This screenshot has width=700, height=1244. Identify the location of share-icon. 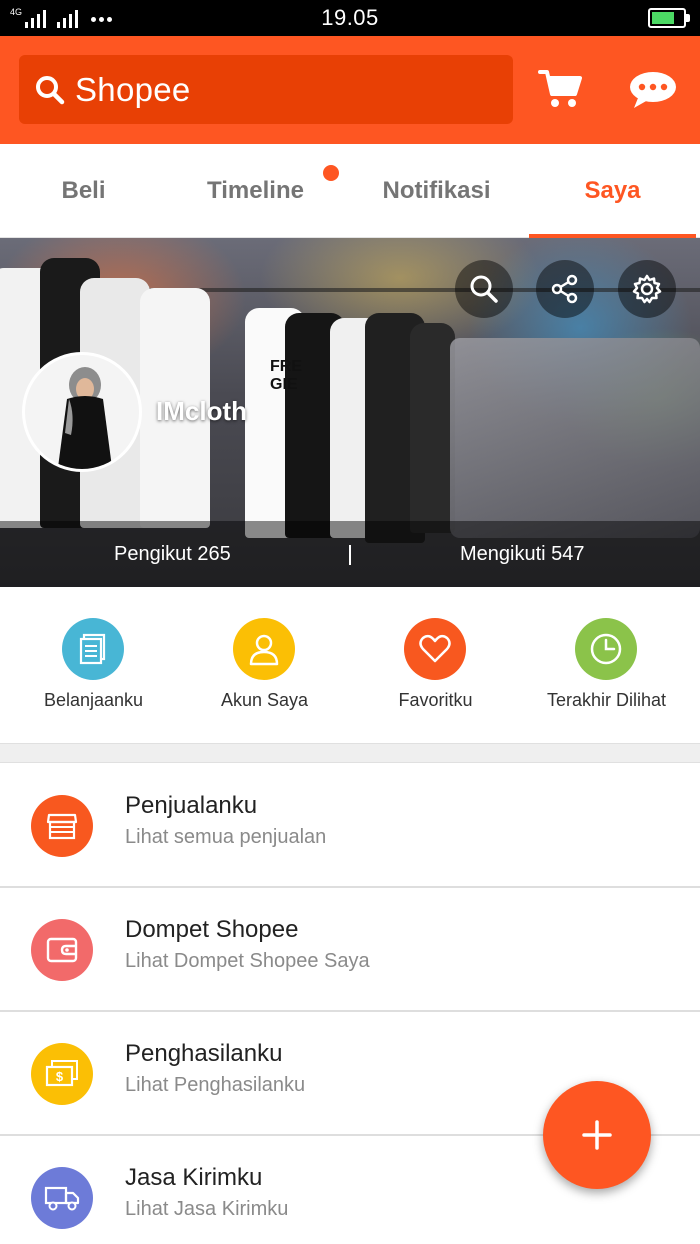
(564, 289).